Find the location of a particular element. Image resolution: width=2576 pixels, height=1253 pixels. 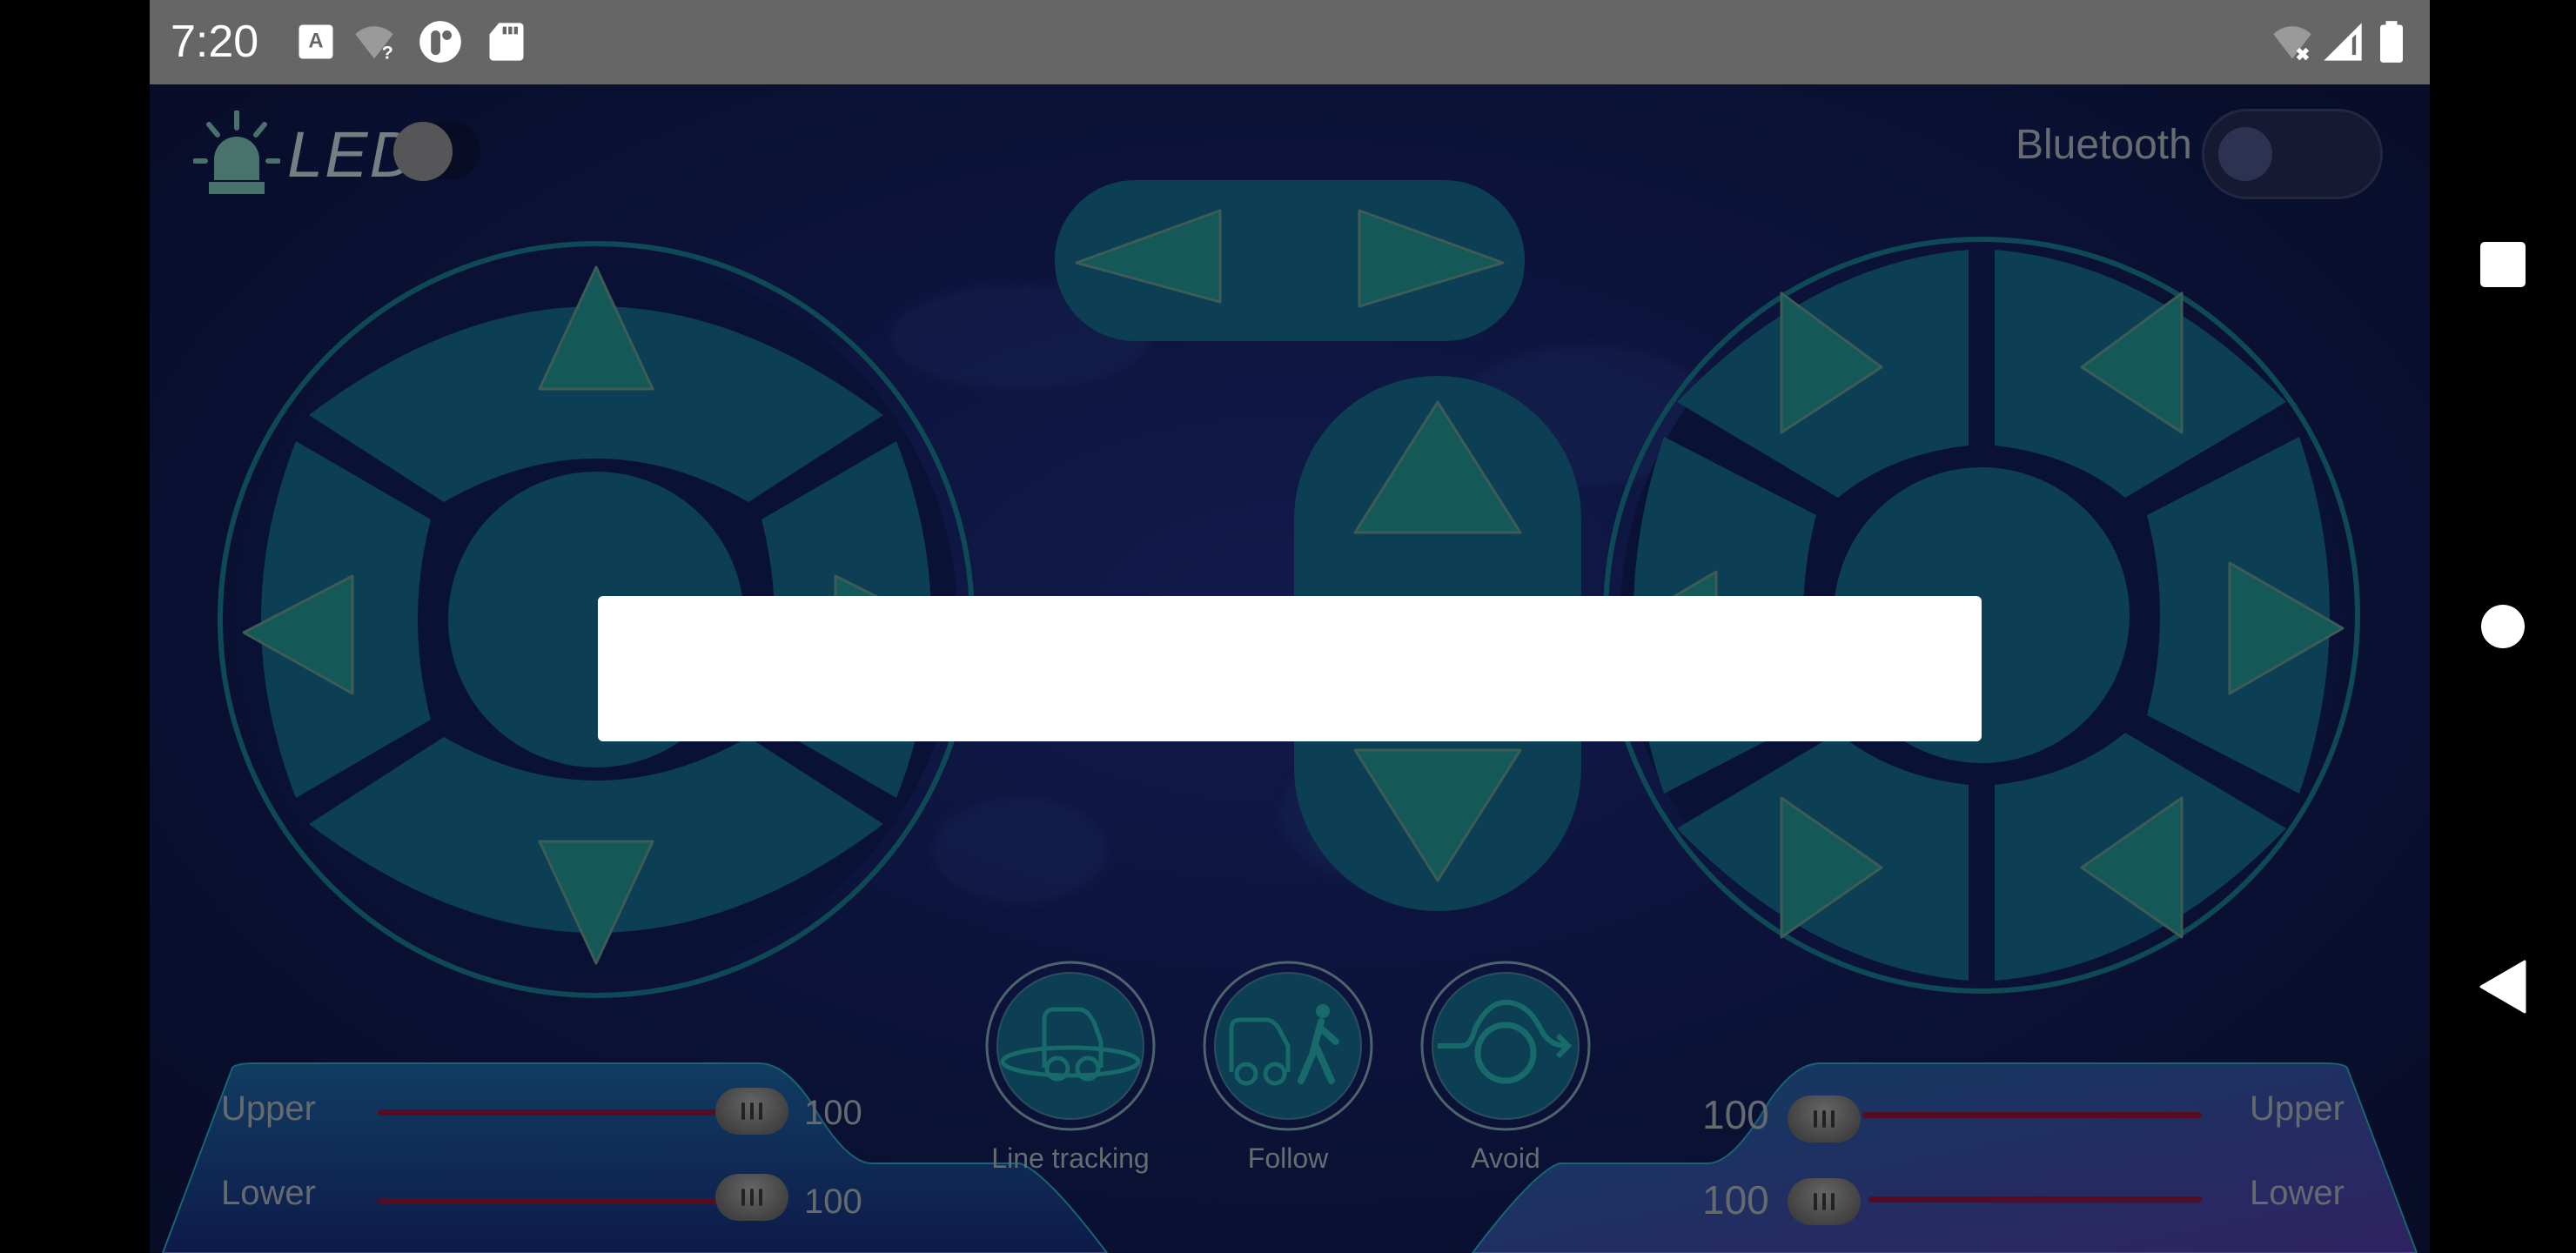

wifi-off-icon is located at coordinates (2292, 43).